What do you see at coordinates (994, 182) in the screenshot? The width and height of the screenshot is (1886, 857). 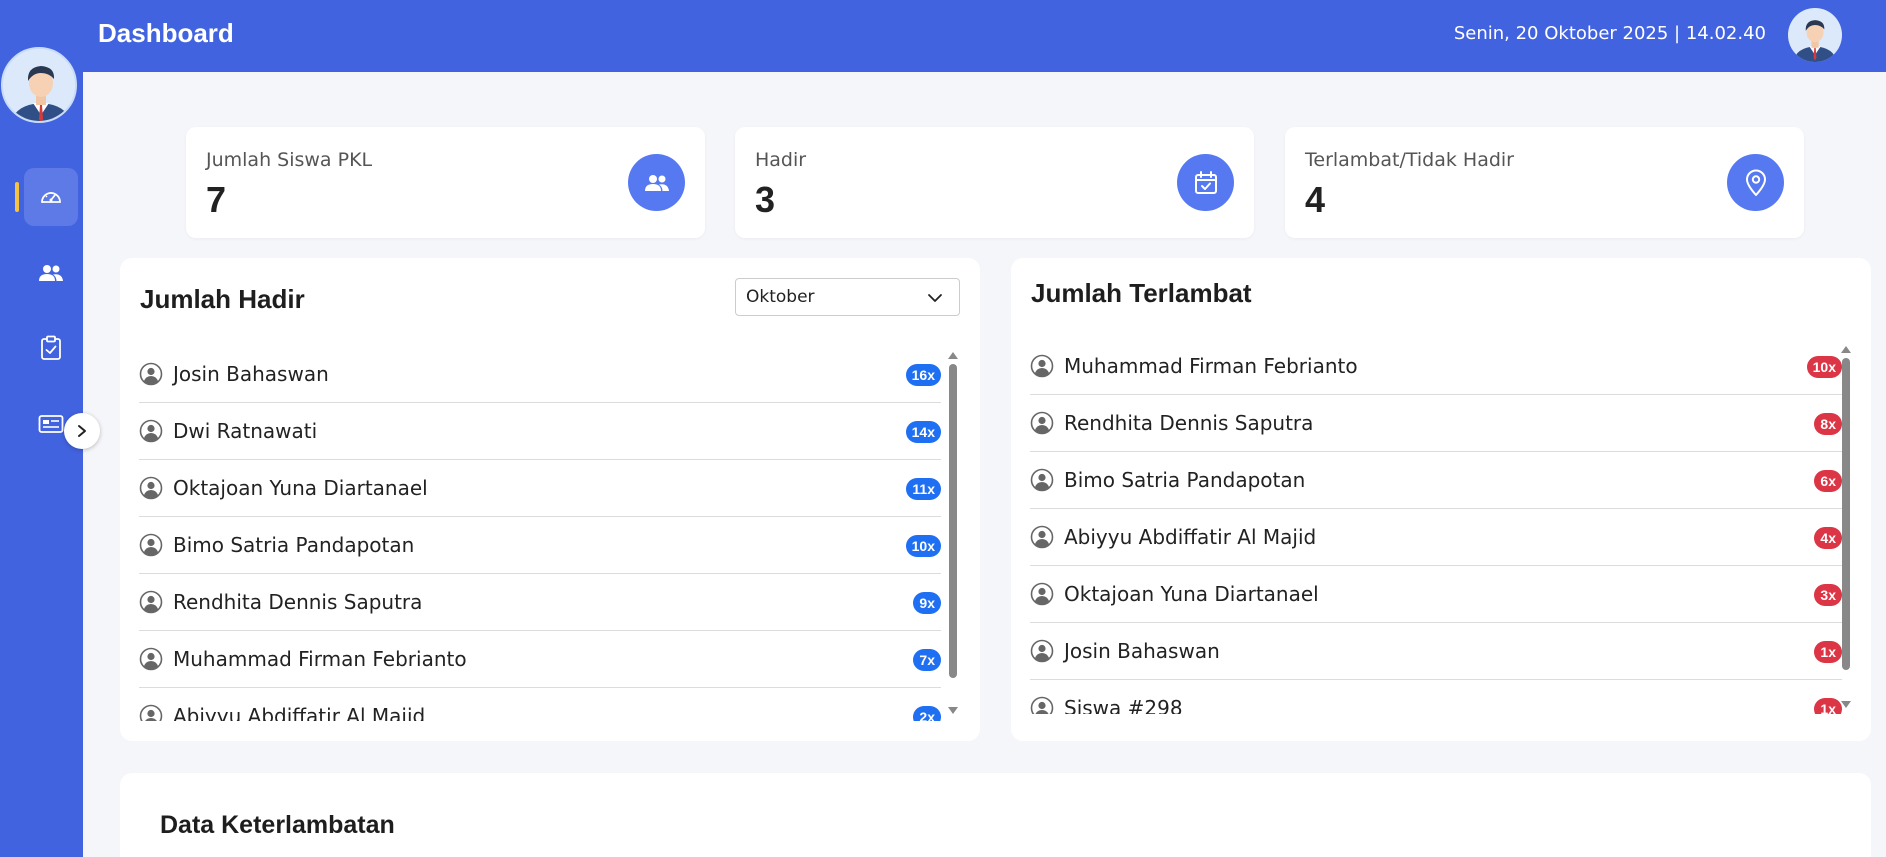 I see `stat-card-hadir: Hadir 3` at bounding box center [994, 182].